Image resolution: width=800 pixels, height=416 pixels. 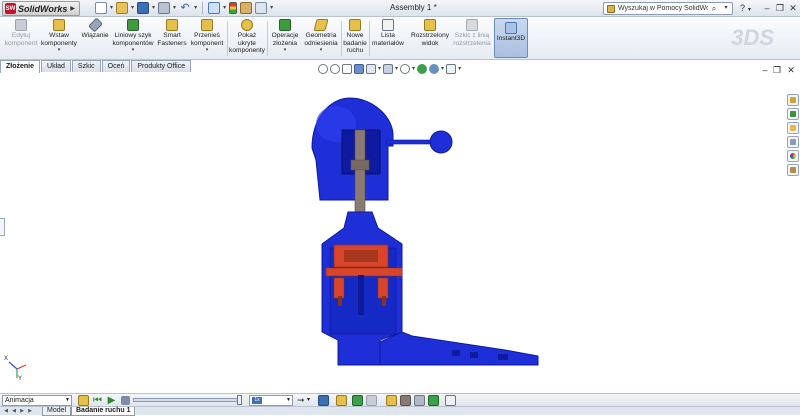 What do you see at coordinates (357, 400) in the screenshot?
I see `autokey-icon` at bounding box center [357, 400].